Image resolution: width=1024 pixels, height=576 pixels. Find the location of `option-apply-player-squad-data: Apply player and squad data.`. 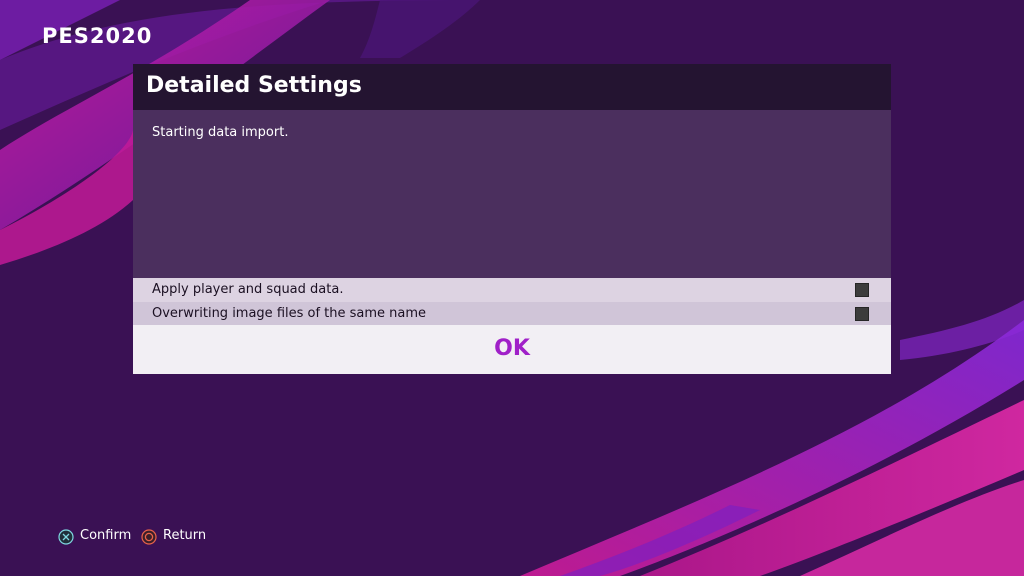

option-apply-player-squad-data: Apply player and squad data. is located at coordinates (512, 290).